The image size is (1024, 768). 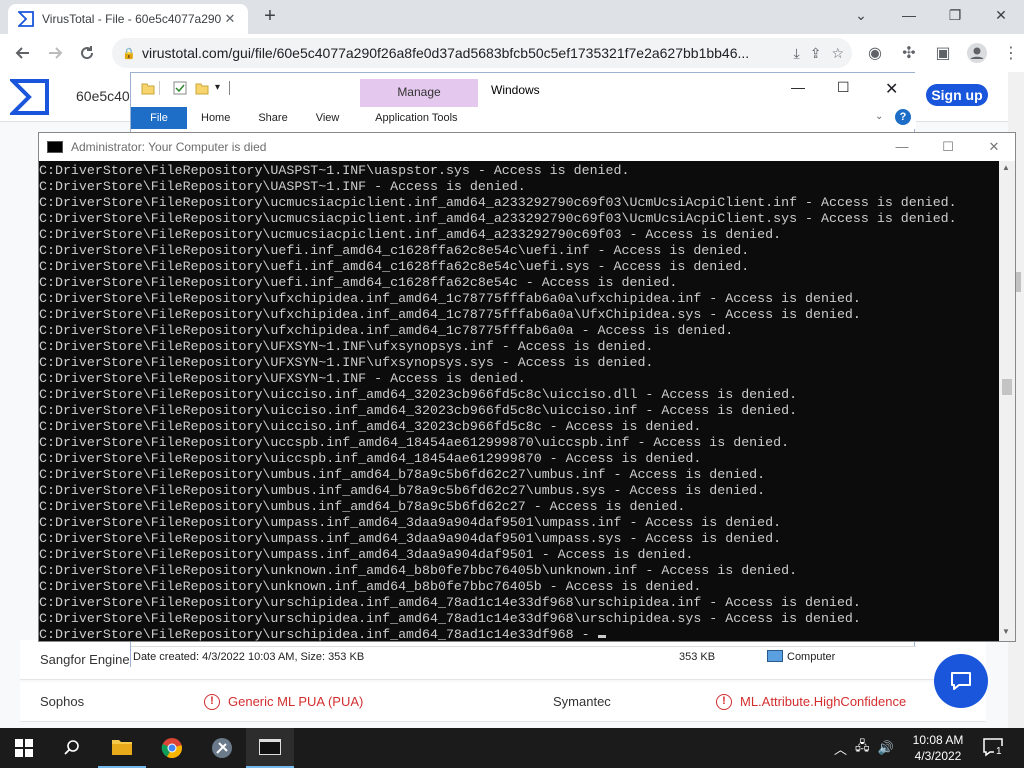 I want to click on ribbon-tab-file: File, so click(x=159, y=118).